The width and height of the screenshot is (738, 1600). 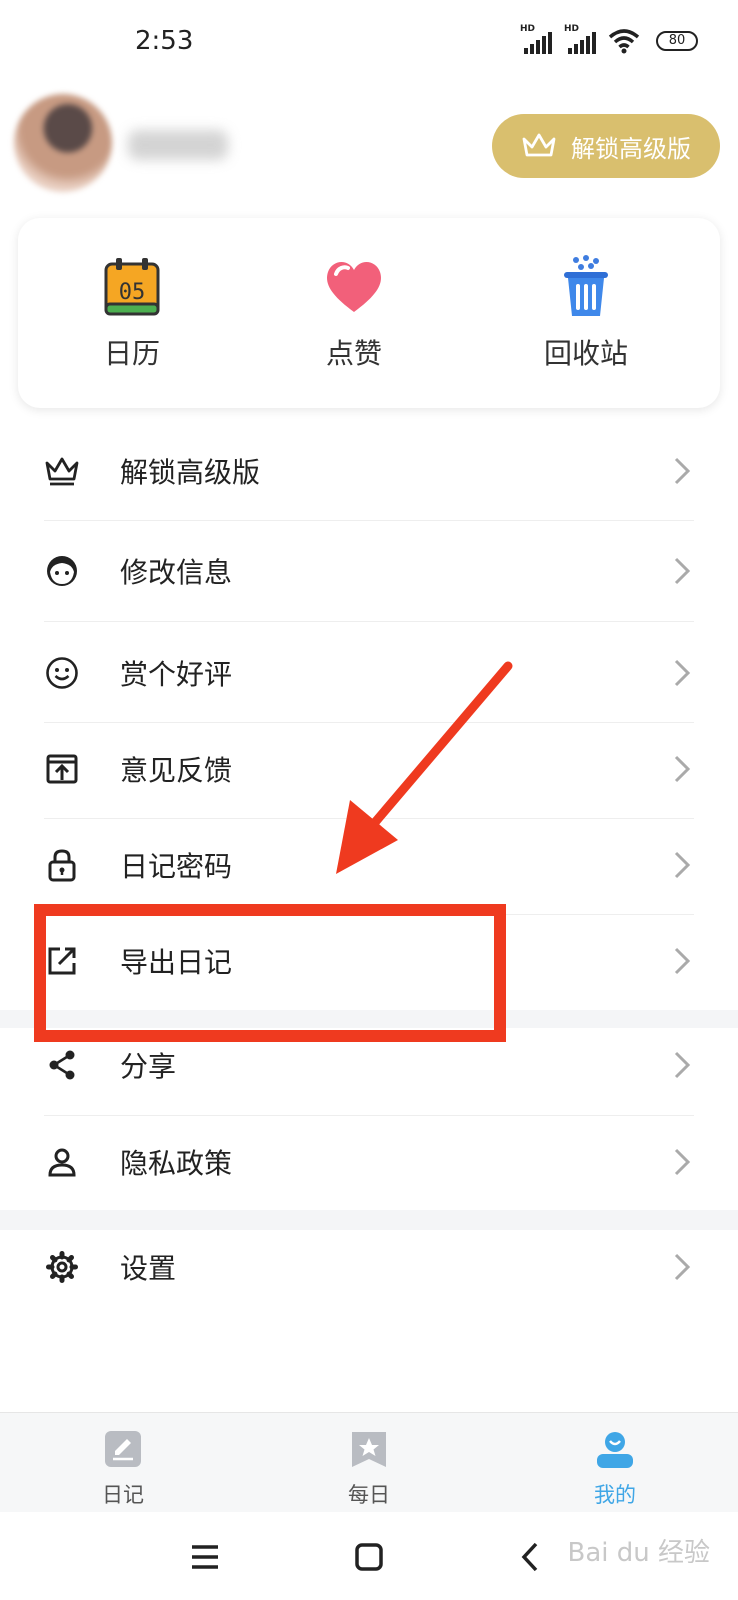 What do you see at coordinates (205, 1557) in the screenshot?
I see `menu-icon` at bounding box center [205, 1557].